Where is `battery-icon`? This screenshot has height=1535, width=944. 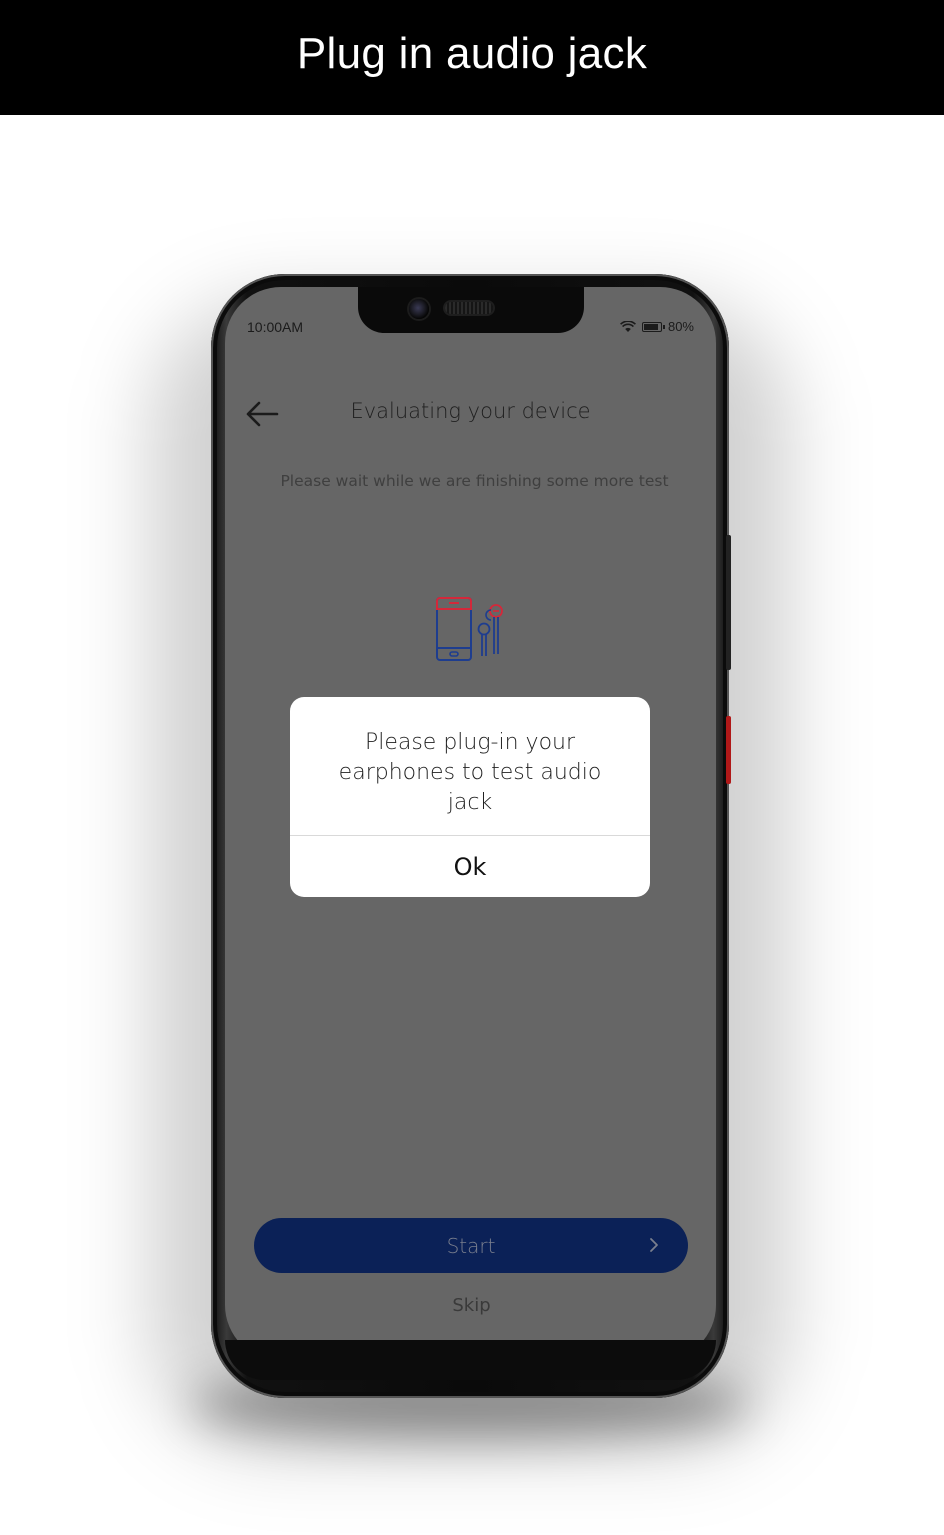 battery-icon is located at coordinates (653, 326).